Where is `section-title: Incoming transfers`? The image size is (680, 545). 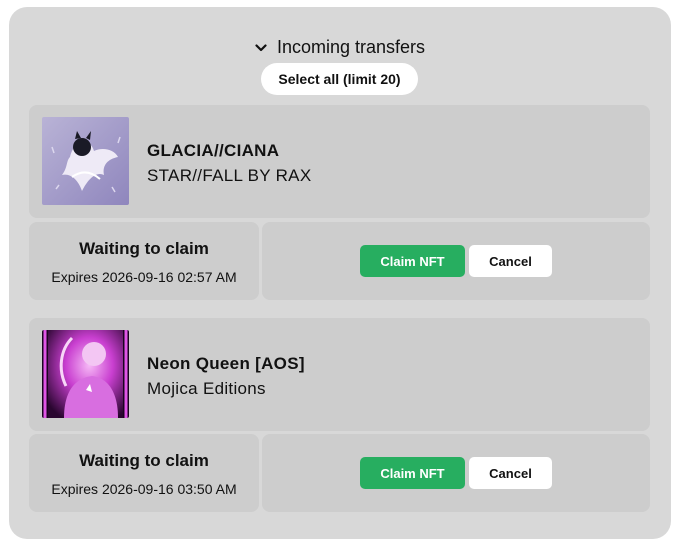
section-title: Incoming transfers is located at coordinates (351, 47).